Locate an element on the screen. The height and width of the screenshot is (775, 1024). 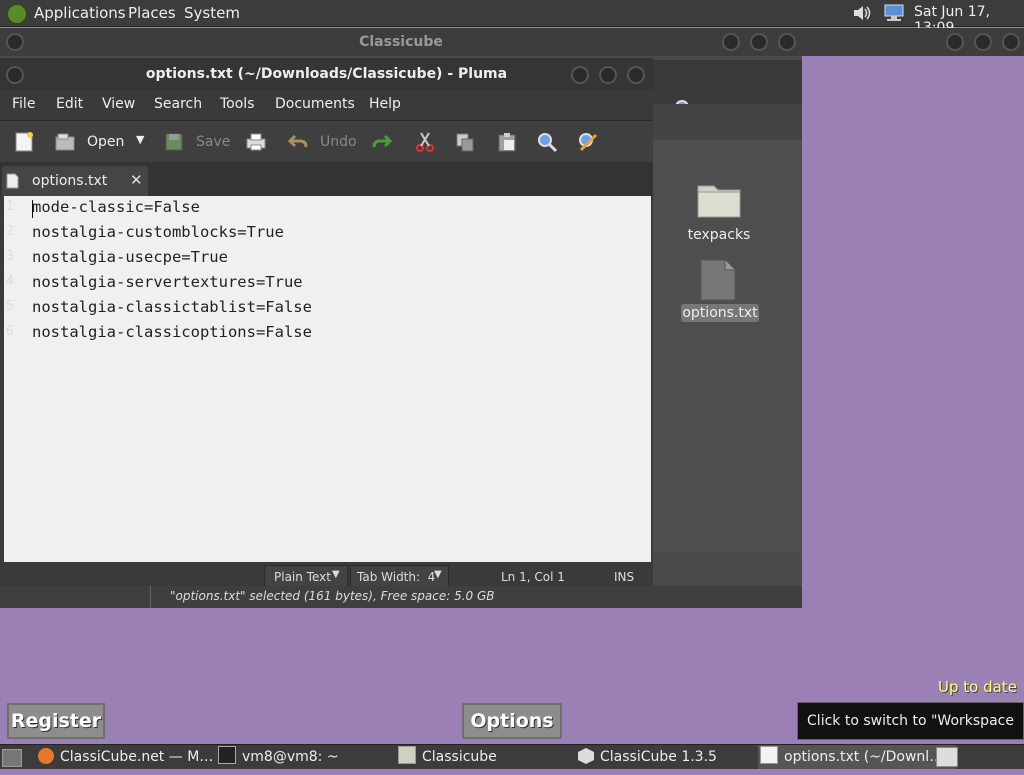
menu-help: Help is located at coordinates (385, 104).